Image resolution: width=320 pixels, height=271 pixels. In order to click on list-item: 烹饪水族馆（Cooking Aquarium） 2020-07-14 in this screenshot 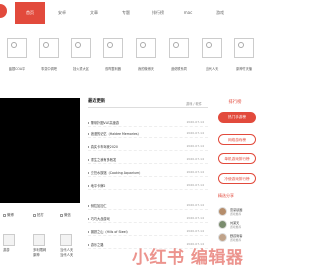, I will do `click(148, 172)`.